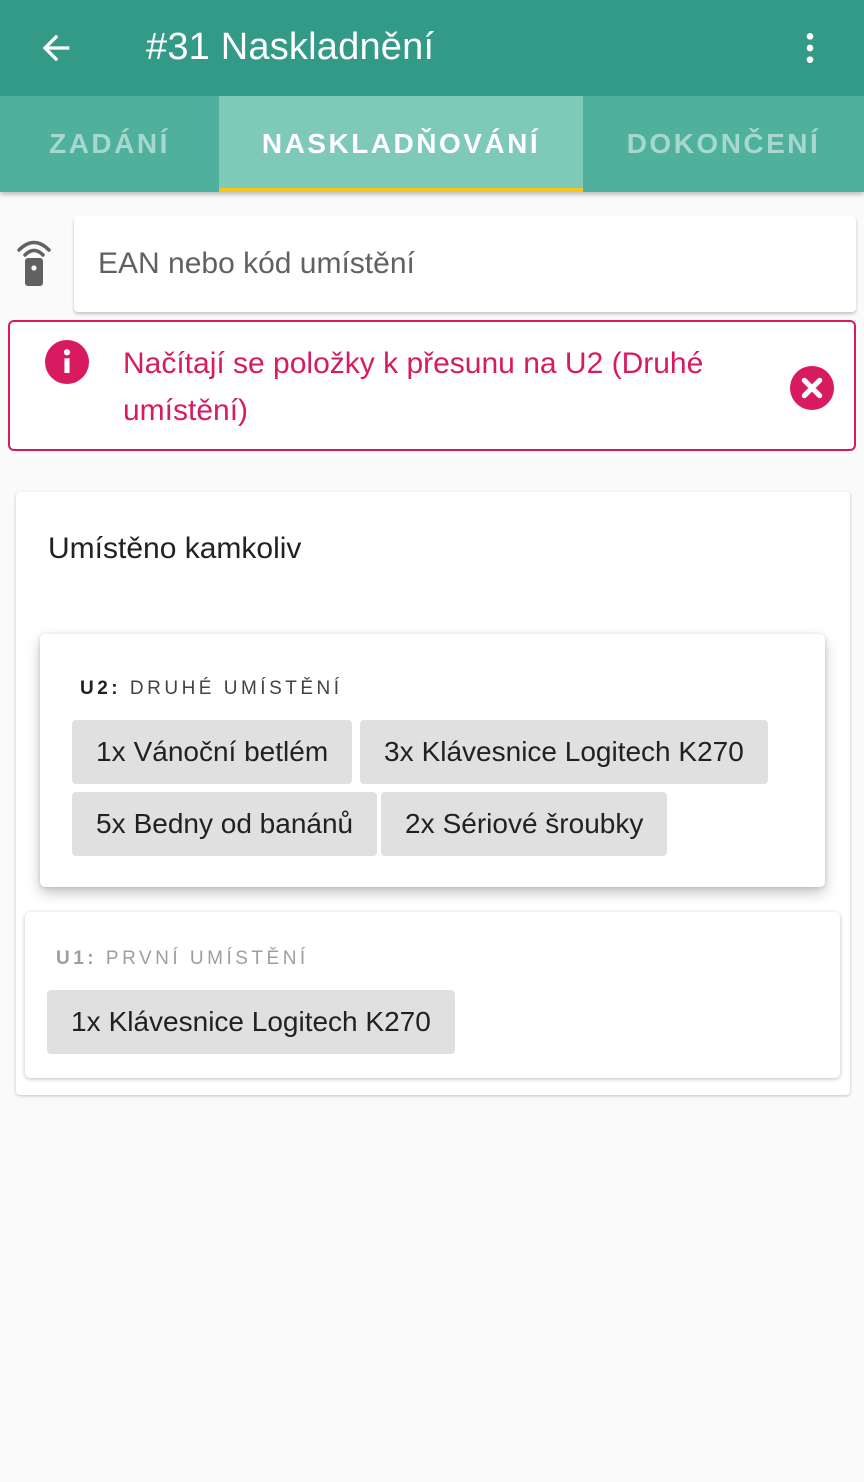  Describe the element at coordinates (399, 751) in the screenshot. I see `item-qty: 3x` at that location.